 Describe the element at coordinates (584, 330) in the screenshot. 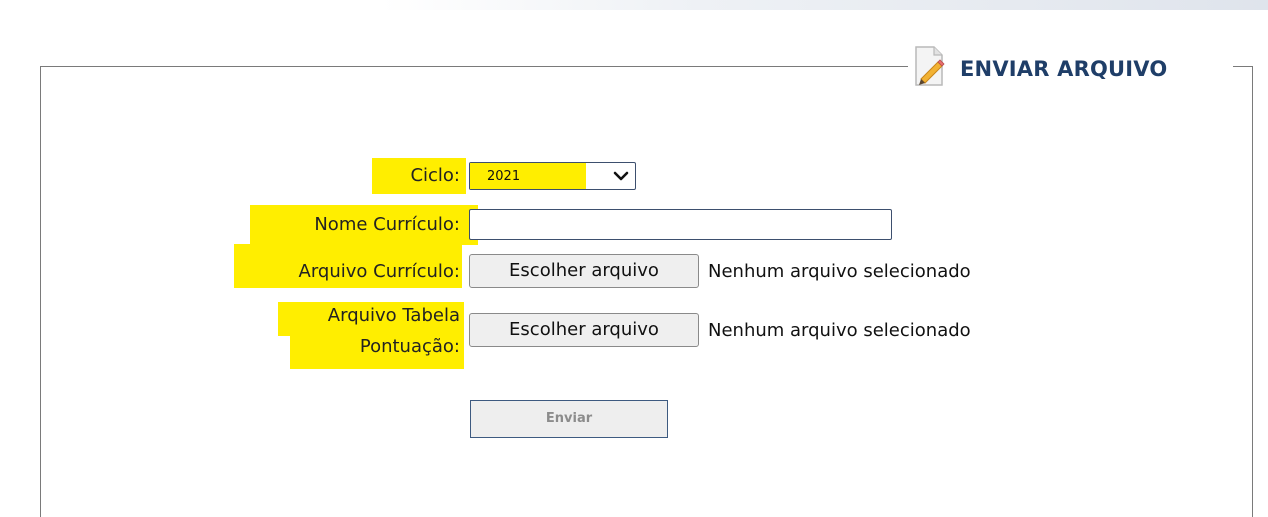

I see `arquivo-tabela-file-button: Escolher arquivo` at that location.